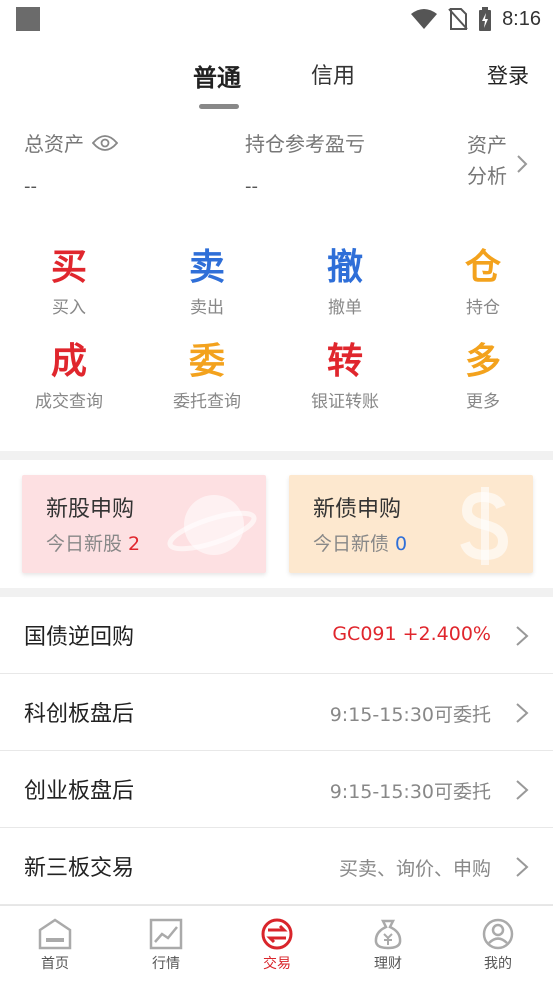  I want to click on ipo-card-subtitle: 今日新股 2, so click(93, 544).